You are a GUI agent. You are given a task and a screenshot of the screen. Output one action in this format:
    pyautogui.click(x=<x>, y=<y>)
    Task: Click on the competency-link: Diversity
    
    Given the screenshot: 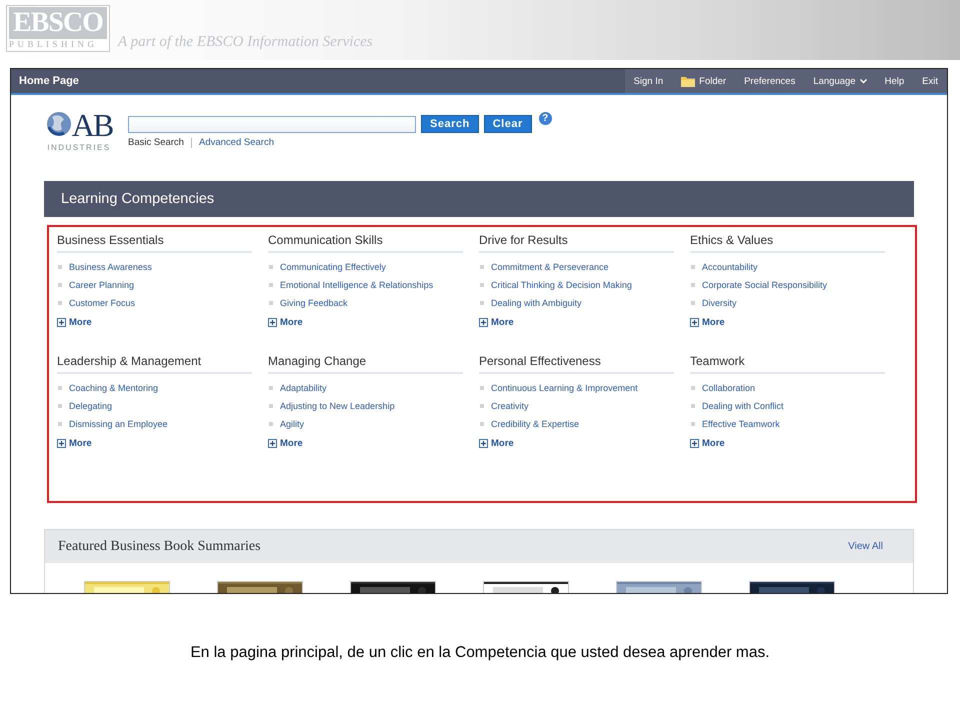 What is the action you would take?
    pyautogui.click(x=719, y=303)
    